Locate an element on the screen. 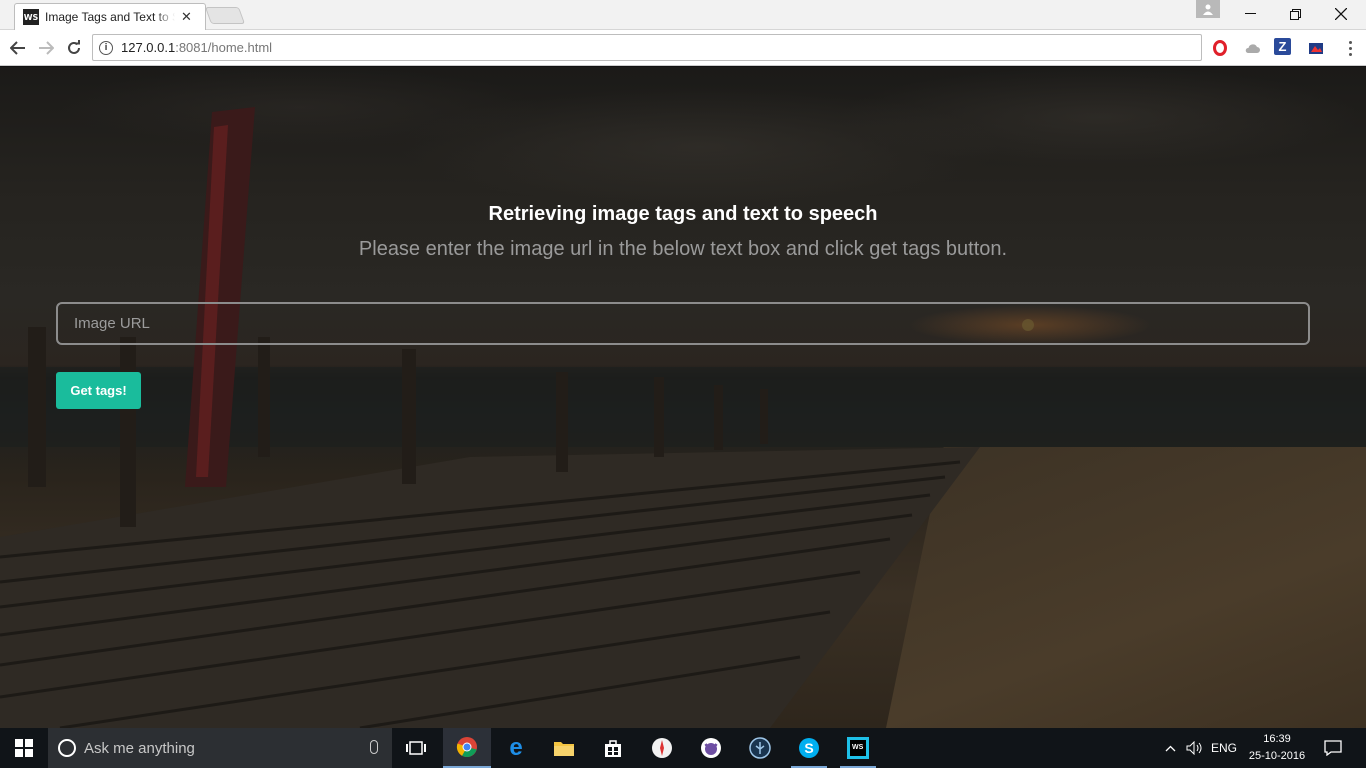 The width and height of the screenshot is (1366, 768). browser-menu-icon is located at coordinates (1350, 48).